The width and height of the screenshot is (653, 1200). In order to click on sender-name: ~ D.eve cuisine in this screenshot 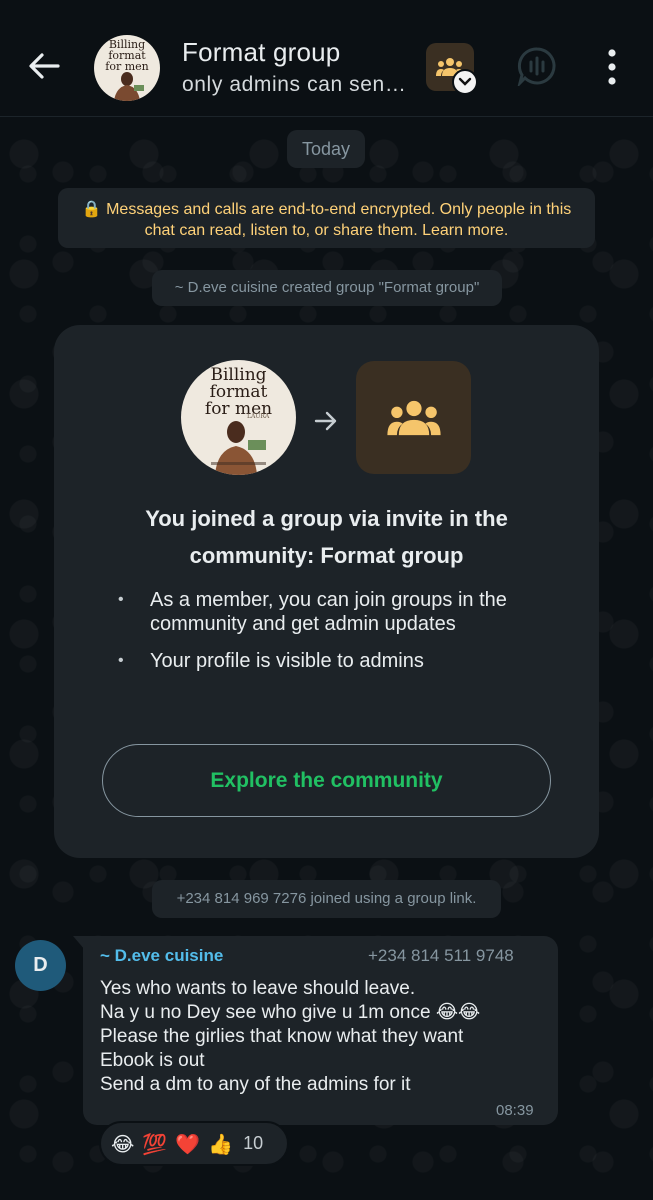, I will do `click(161, 956)`.